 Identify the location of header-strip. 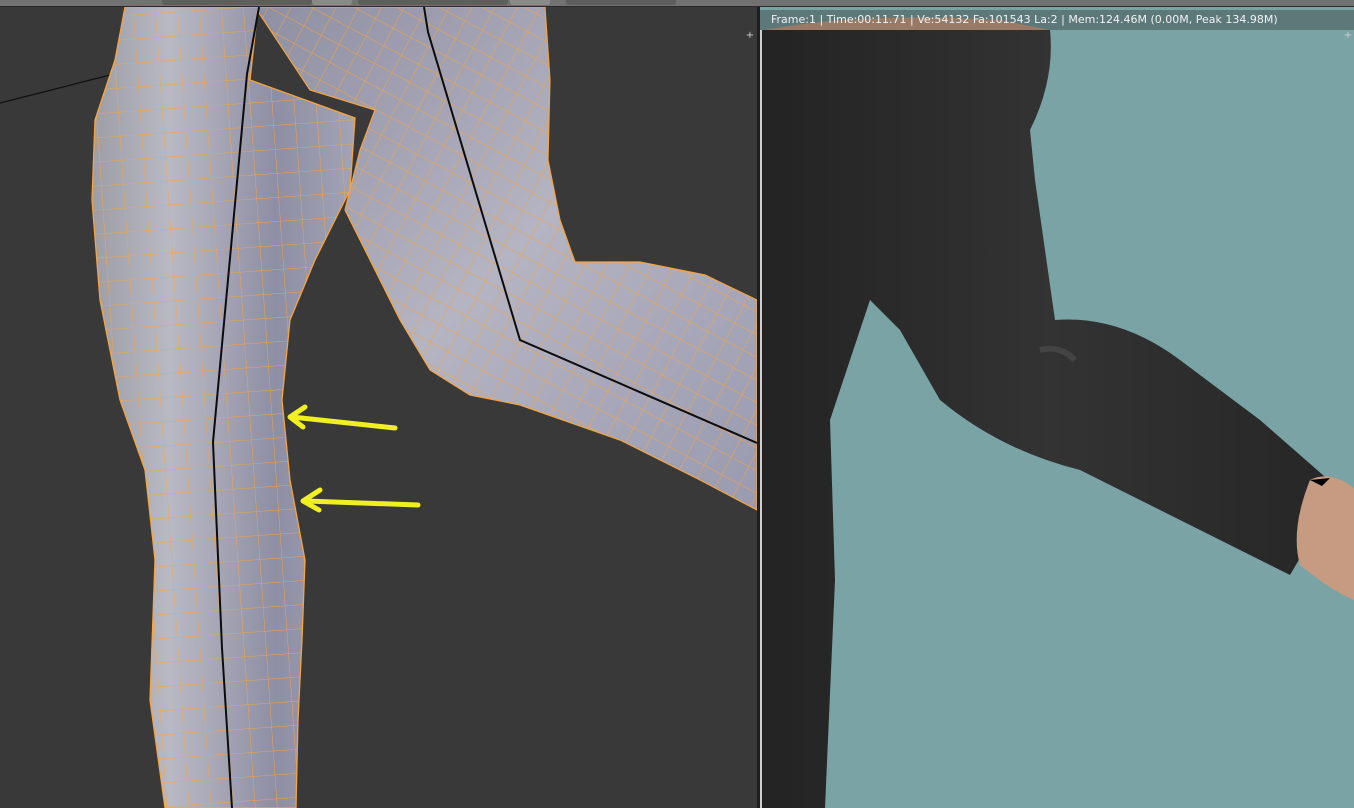
(677, 3).